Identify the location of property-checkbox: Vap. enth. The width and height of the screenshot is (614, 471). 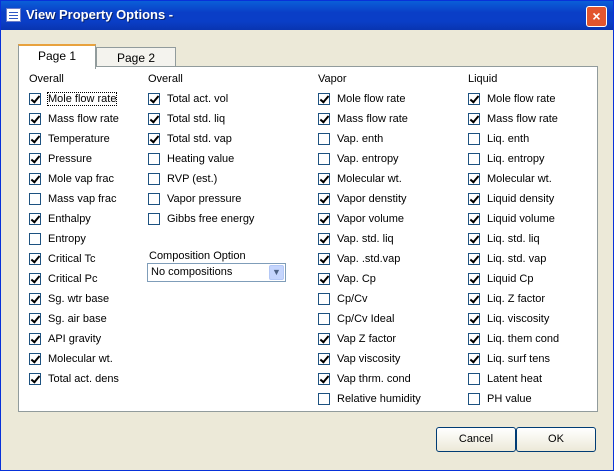
(350, 139).